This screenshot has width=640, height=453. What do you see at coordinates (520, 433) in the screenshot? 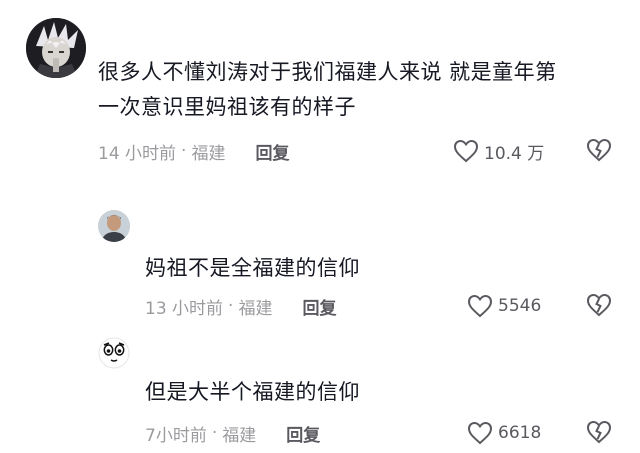
I see `like-count: 6618` at bounding box center [520, 433].